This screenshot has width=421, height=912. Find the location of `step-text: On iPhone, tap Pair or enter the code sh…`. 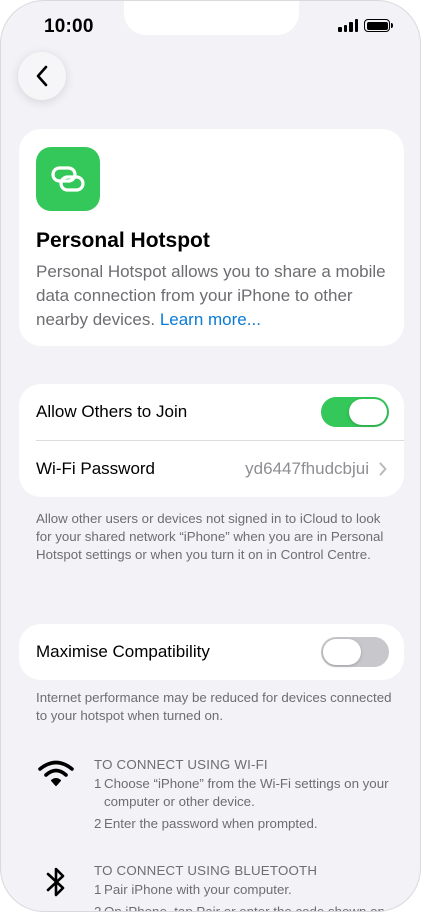

step-text: On iPhone, tap Pair or enter the code sh… is located at coordinates (244, 908).